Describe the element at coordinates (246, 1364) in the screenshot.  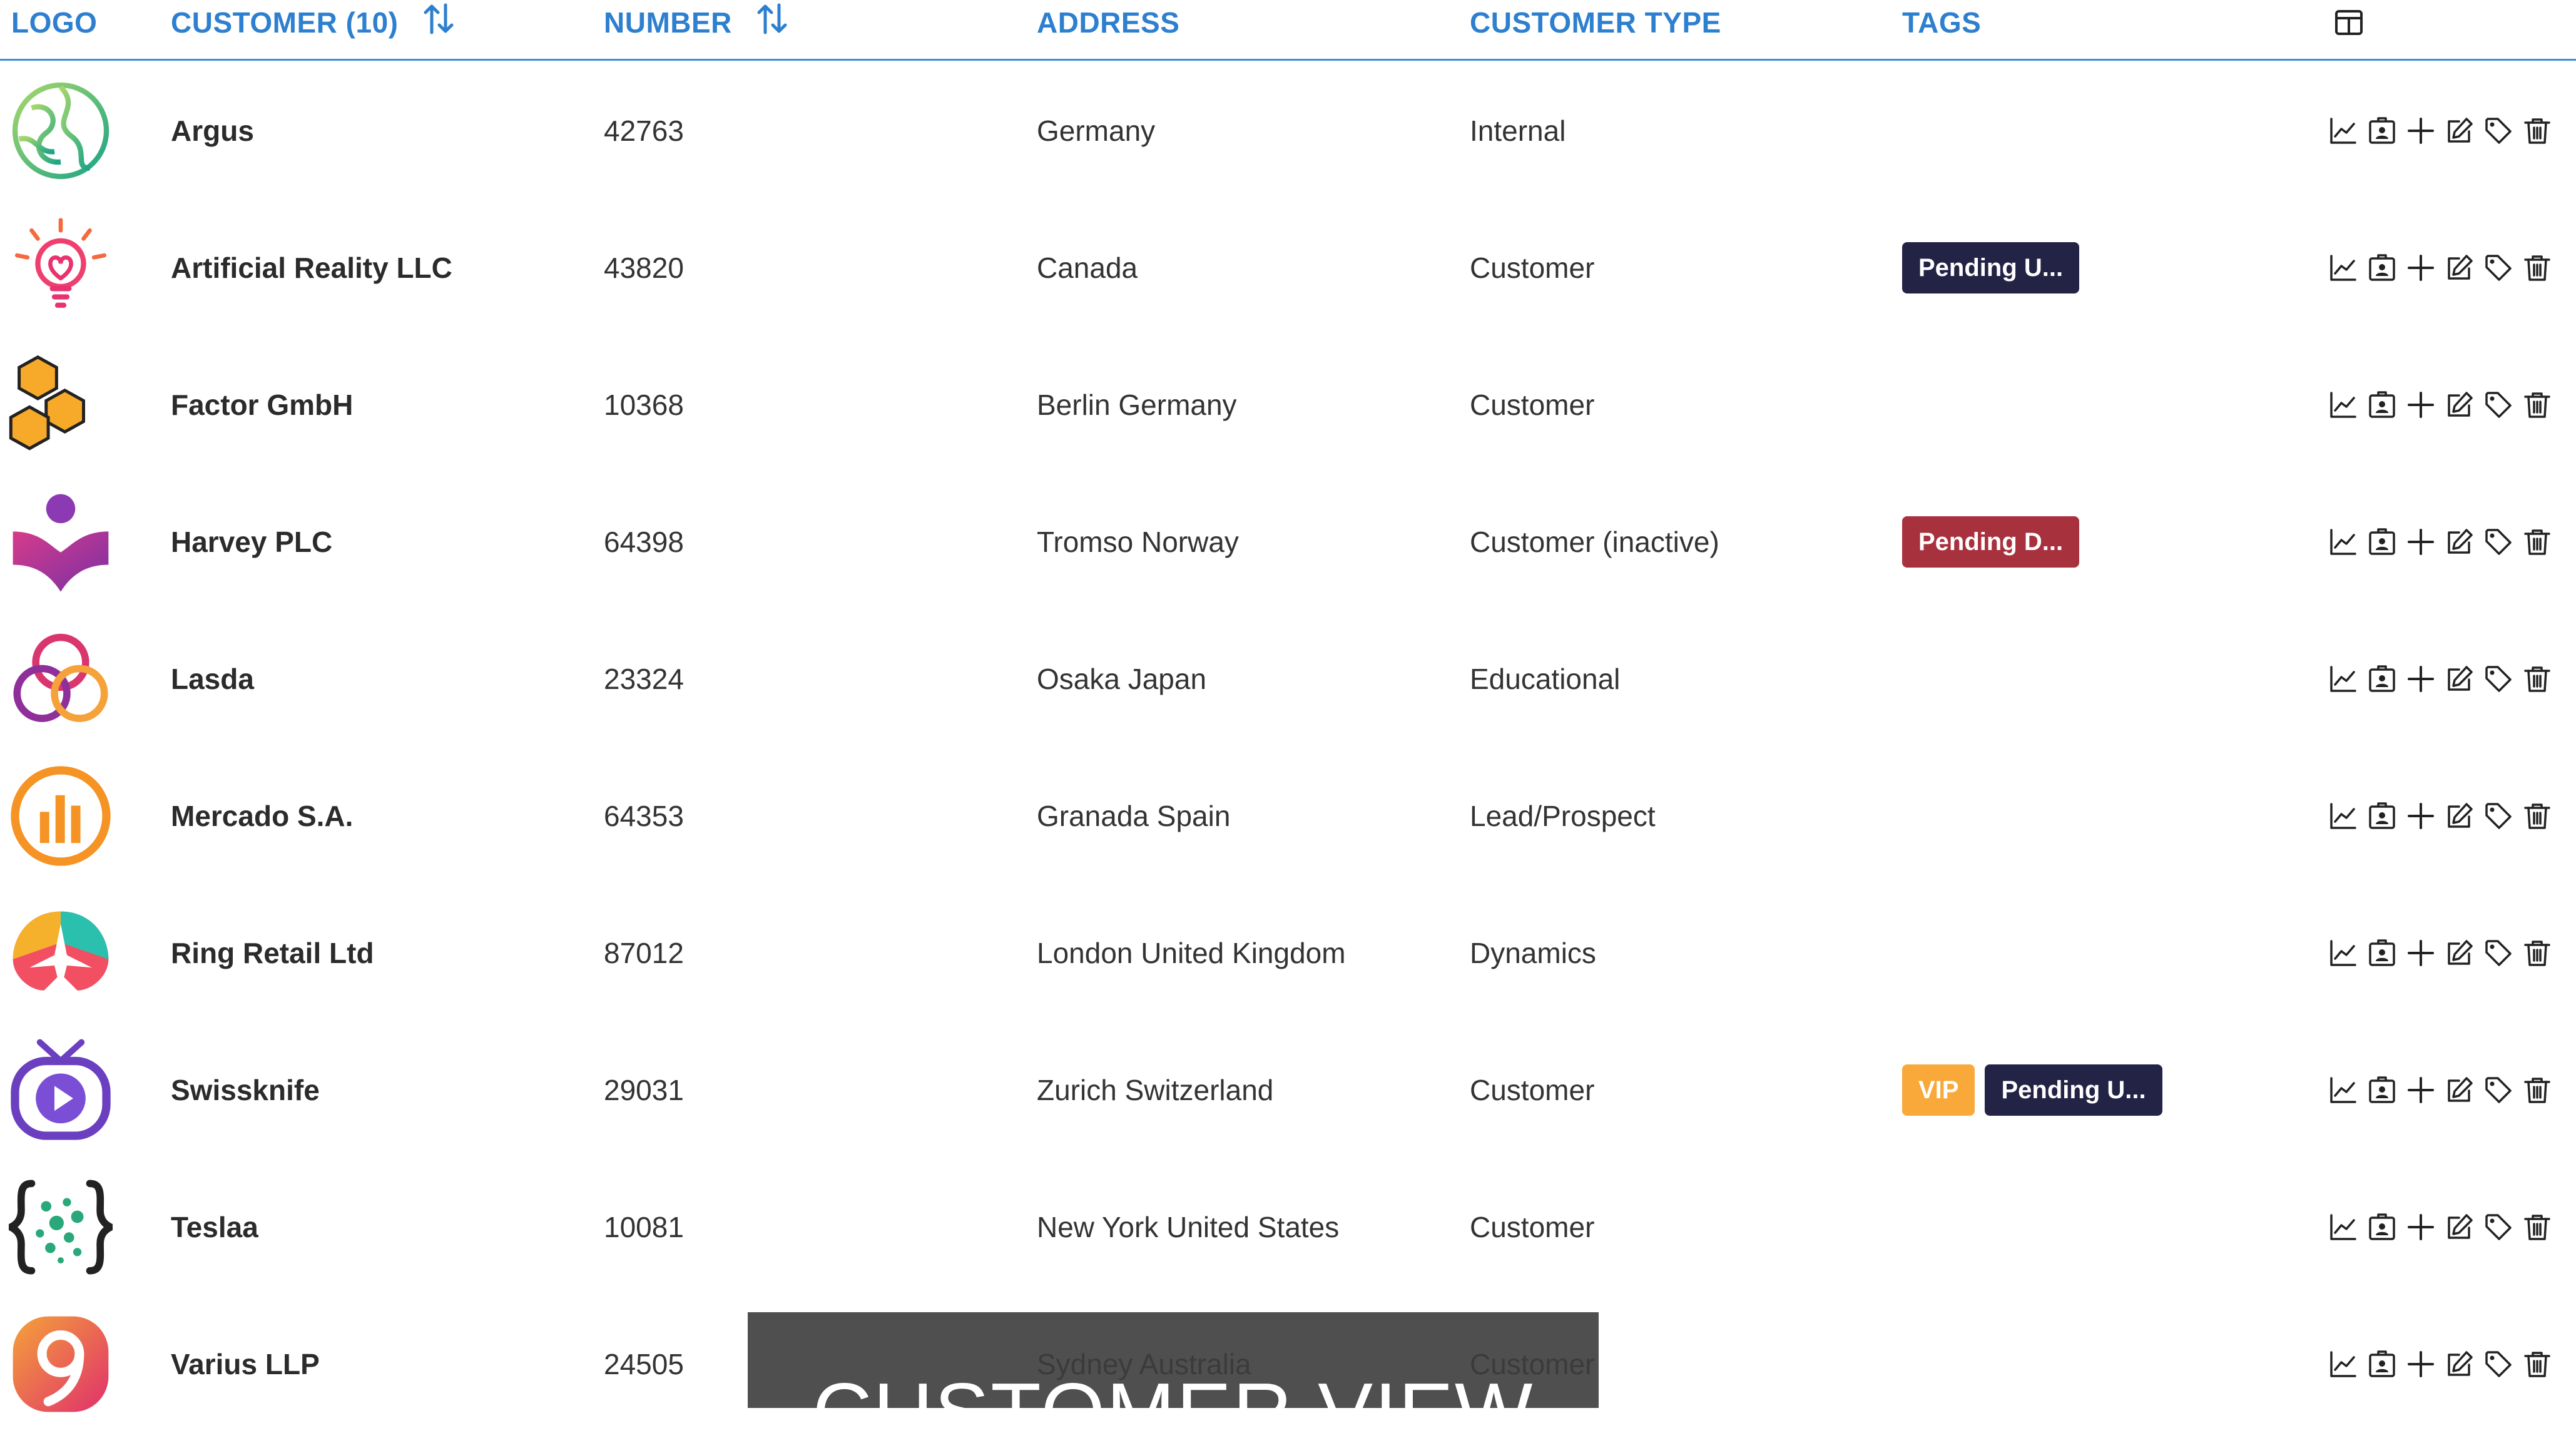
I see `customer-name: Varius LLP` at that location.